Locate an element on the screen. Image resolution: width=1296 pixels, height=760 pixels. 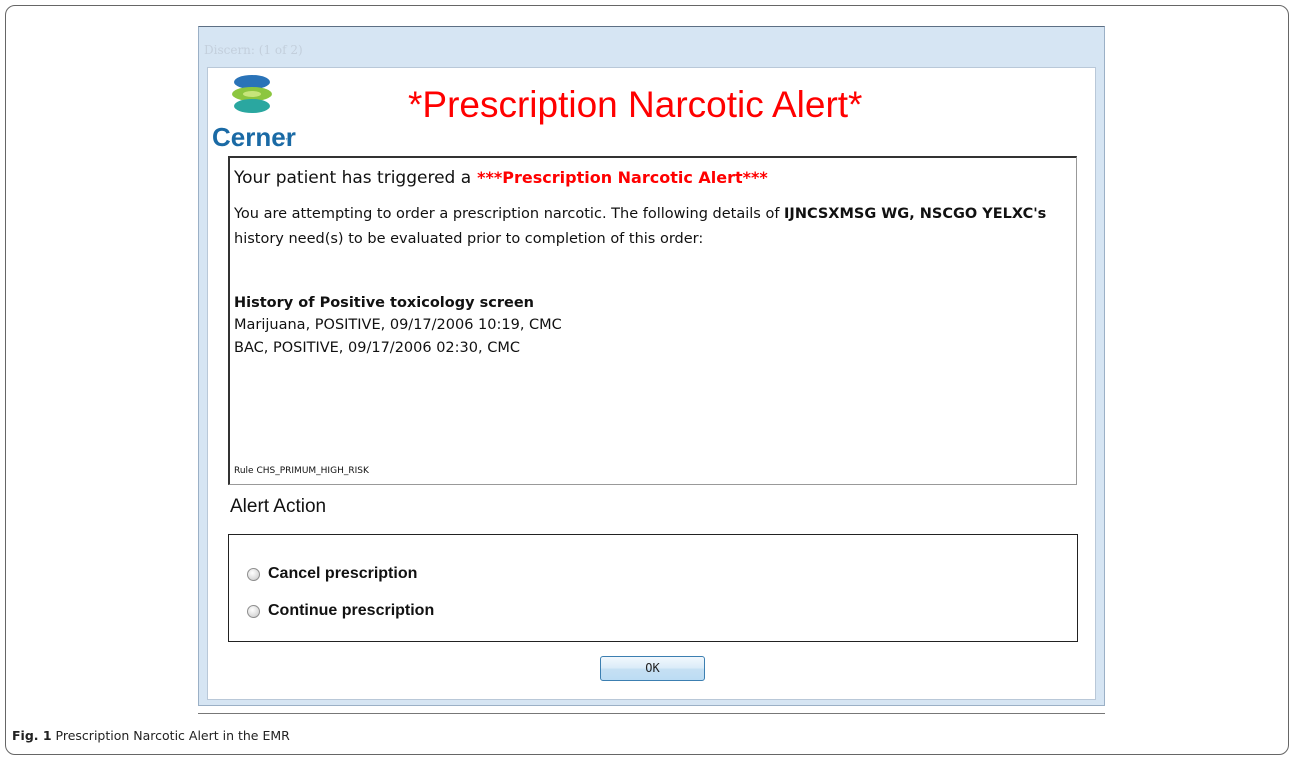
alert-title: *Prescription Narcotic Alert* is located at coordinates (635, 104).